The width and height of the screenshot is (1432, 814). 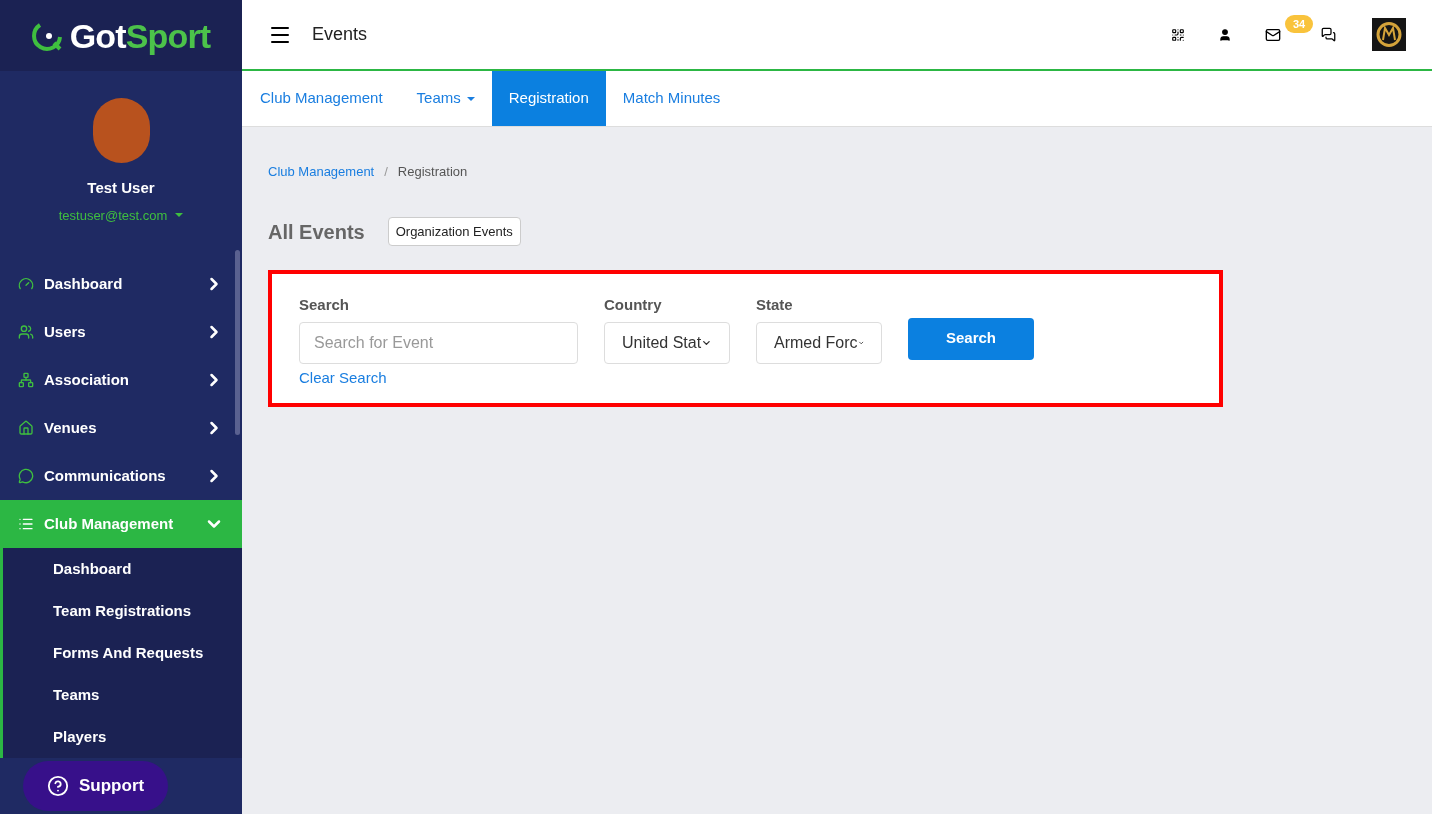 I want to click on organization-events-button: Organization Events, so click(x=454, y=231).